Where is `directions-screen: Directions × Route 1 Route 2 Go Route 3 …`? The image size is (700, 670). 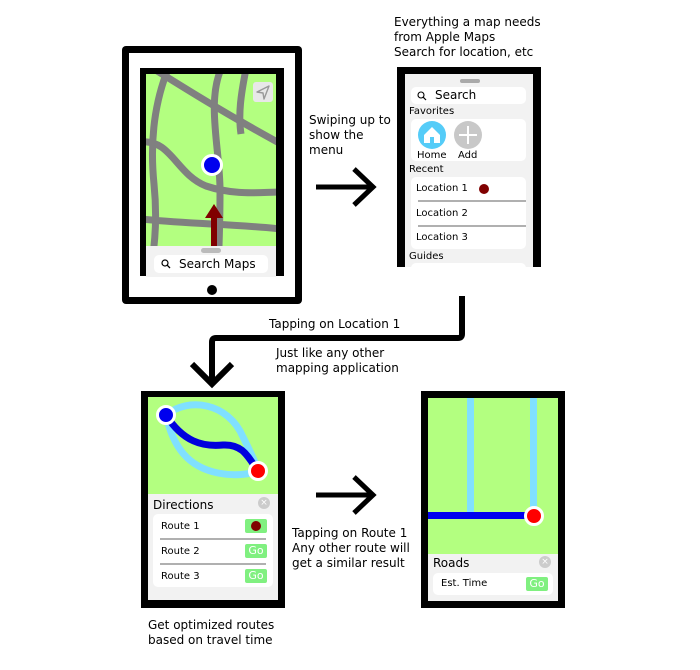 directions-screen: Directions × Route 1 Route 2 Go Route 3 … is located at coordinates (213, 498).